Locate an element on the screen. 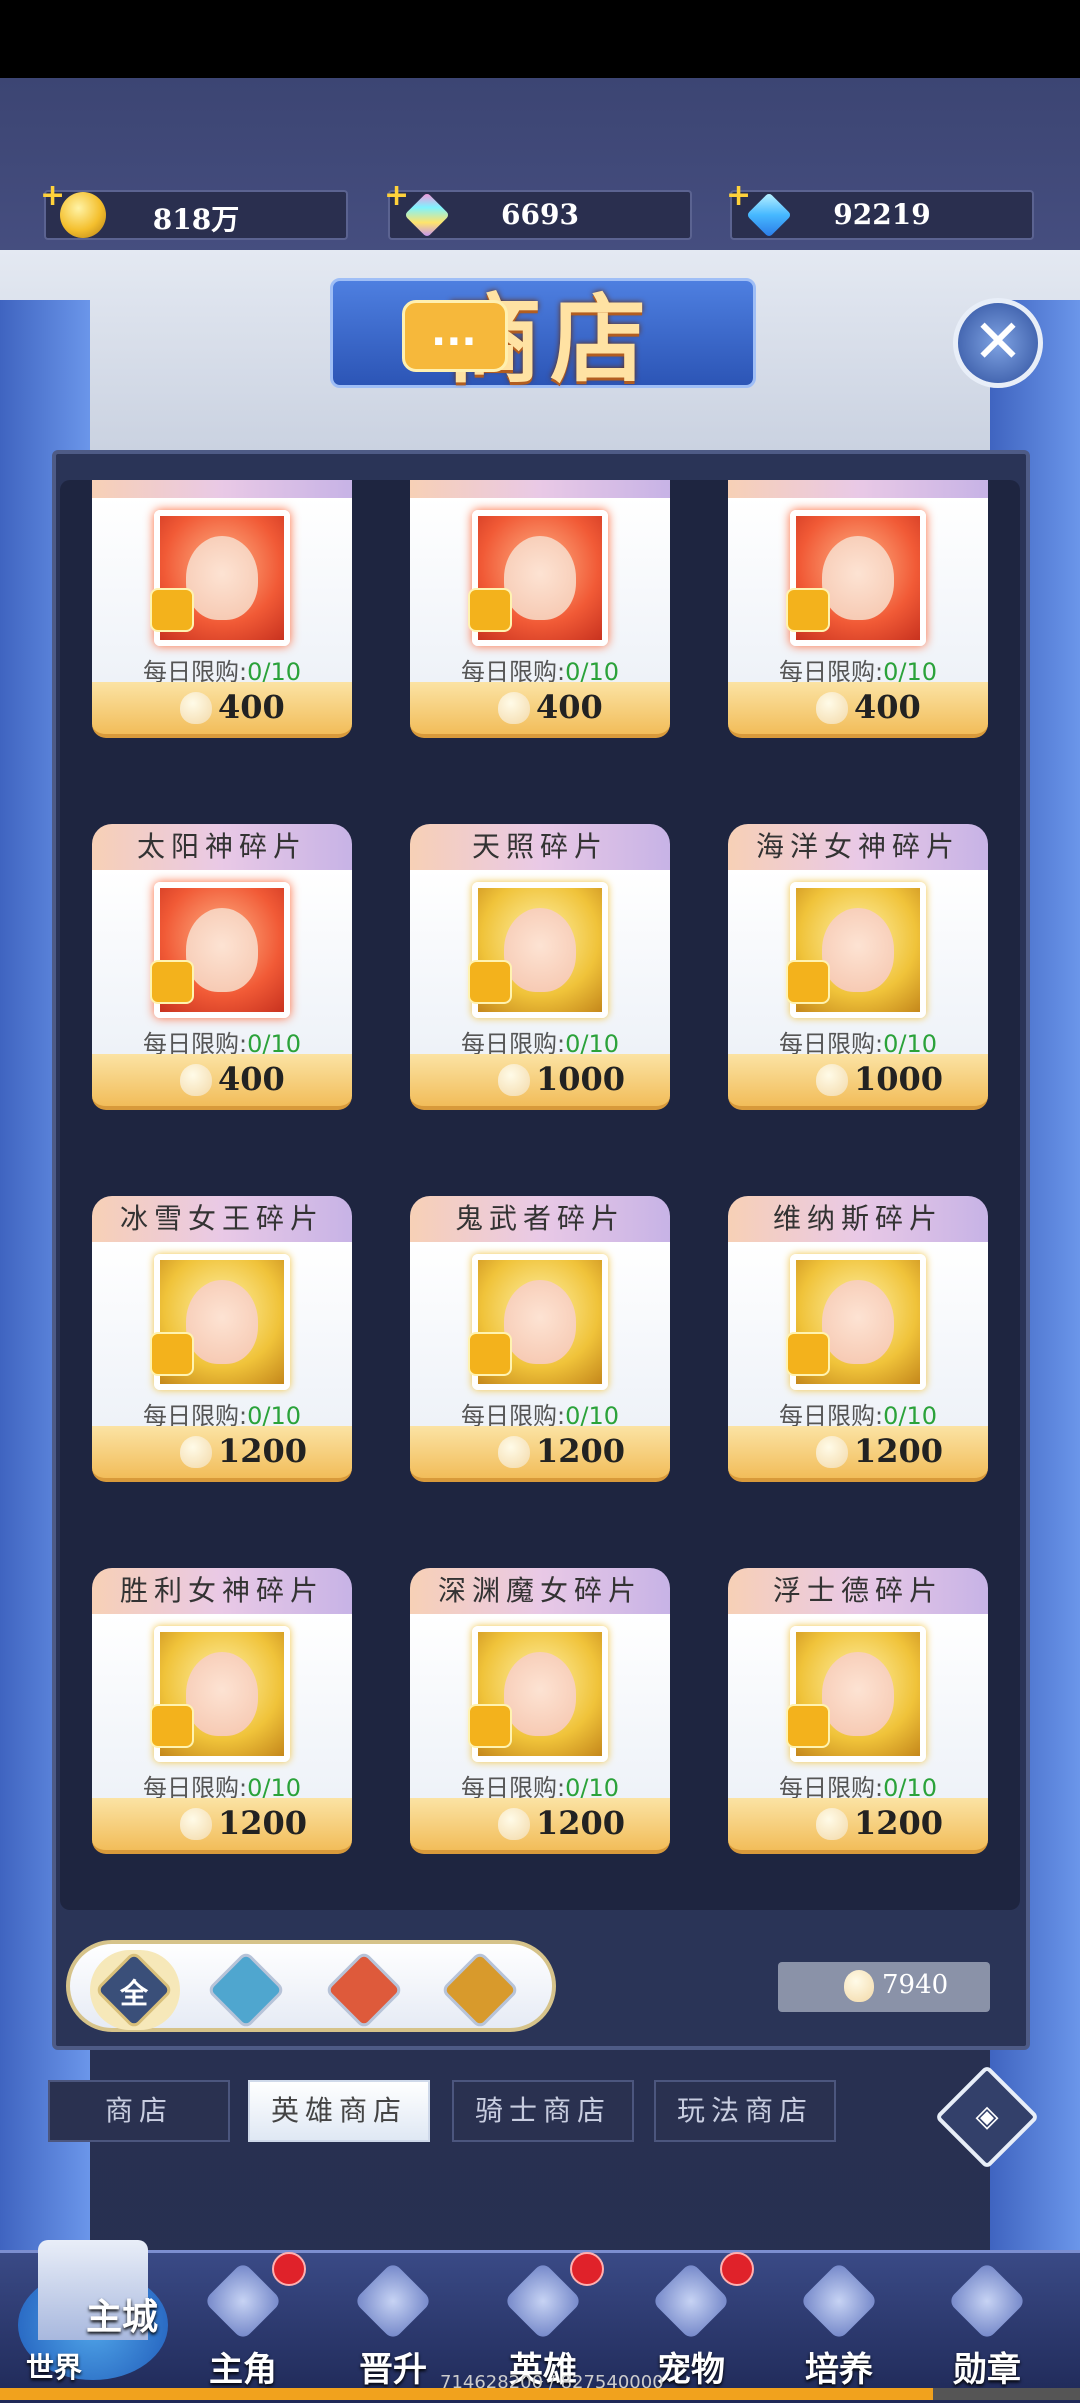 This screenshot has height=2403, width=1080. shop-item-card: 深渊魔女碎片 每日限购:0/10 1200 is located at coordinates (540, 1718).